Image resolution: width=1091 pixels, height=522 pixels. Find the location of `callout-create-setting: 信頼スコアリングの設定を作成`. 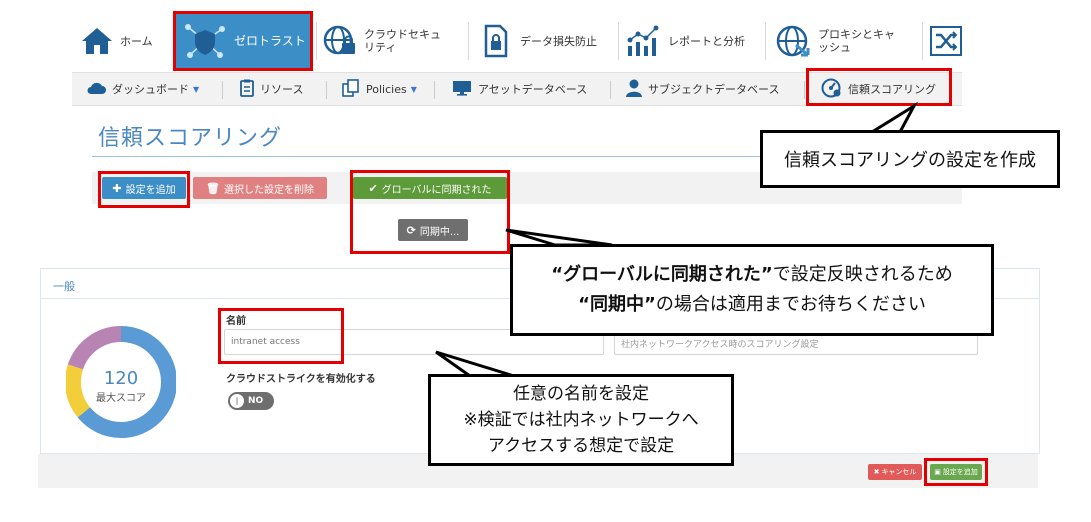

callout-create-setting: 信頼スコアリングの設定を作成 is located at coordinates (910, 159).